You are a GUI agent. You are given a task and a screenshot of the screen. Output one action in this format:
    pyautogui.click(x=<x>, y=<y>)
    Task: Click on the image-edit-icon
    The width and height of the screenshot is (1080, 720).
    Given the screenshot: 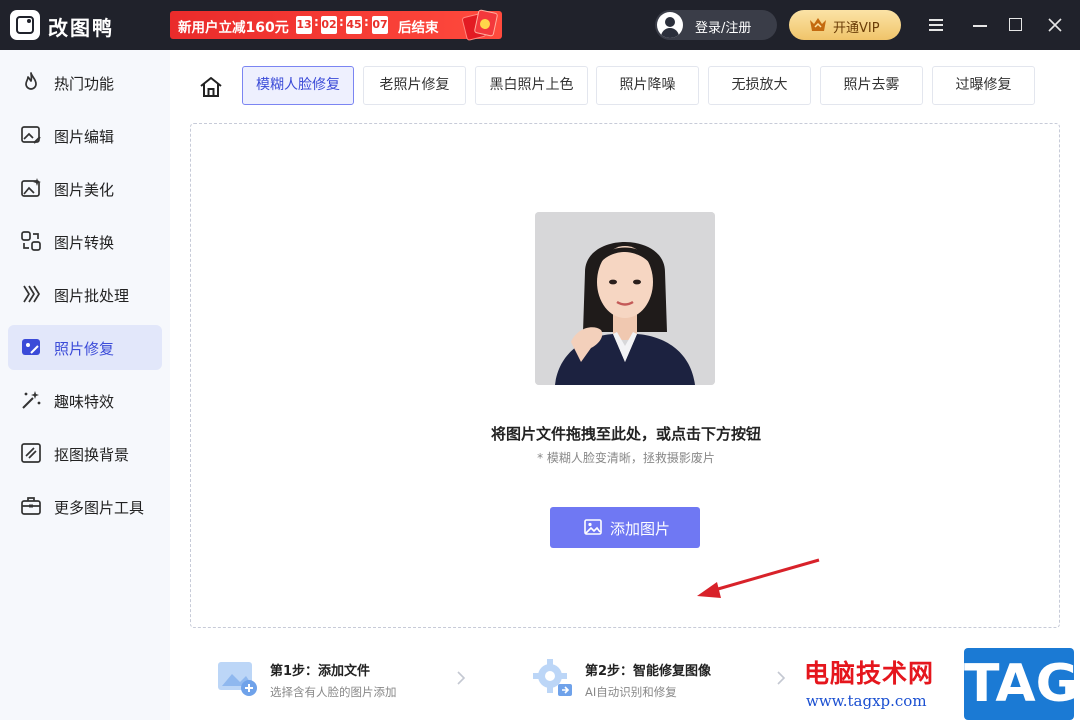 What is the action you would take?
    pyautogui.click(x=31, y=135)
    